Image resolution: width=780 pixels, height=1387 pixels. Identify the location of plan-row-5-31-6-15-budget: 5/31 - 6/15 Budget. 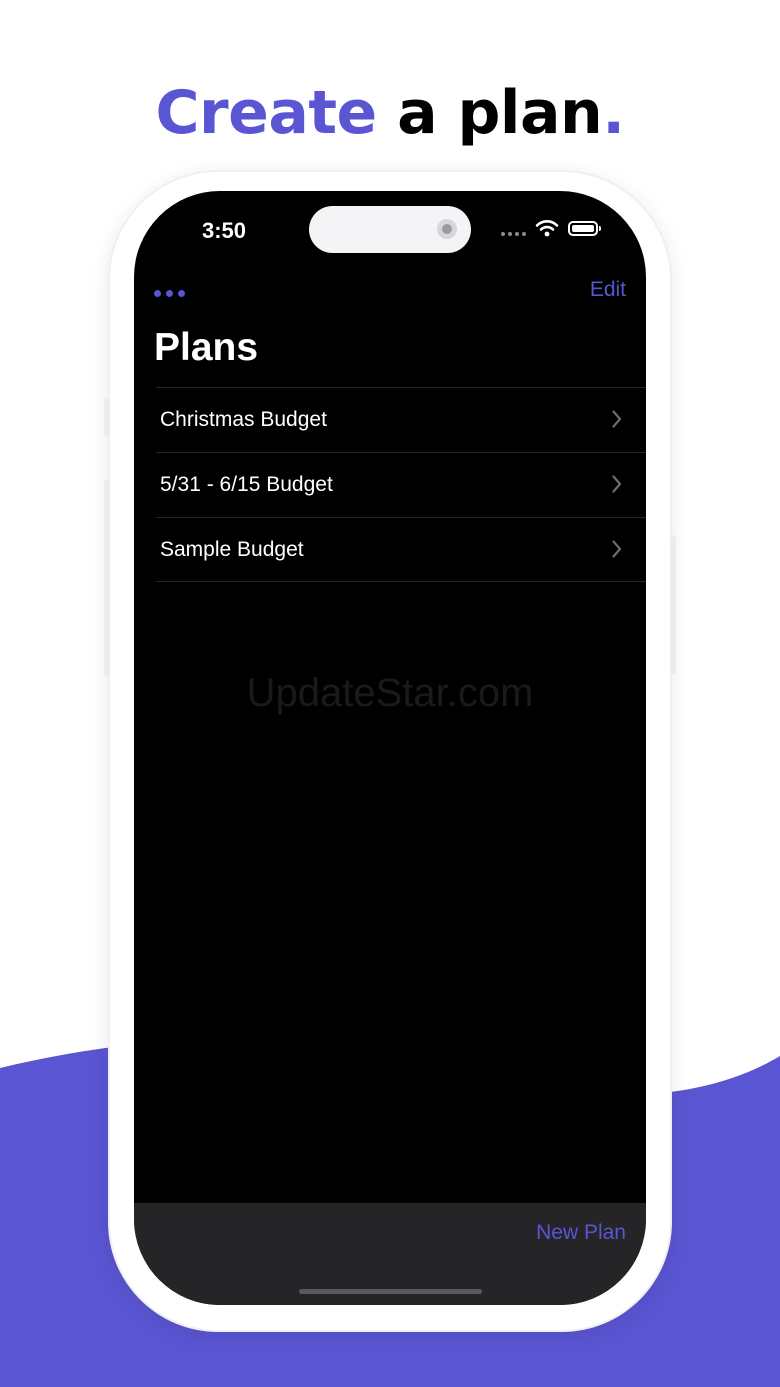
(401, 484).